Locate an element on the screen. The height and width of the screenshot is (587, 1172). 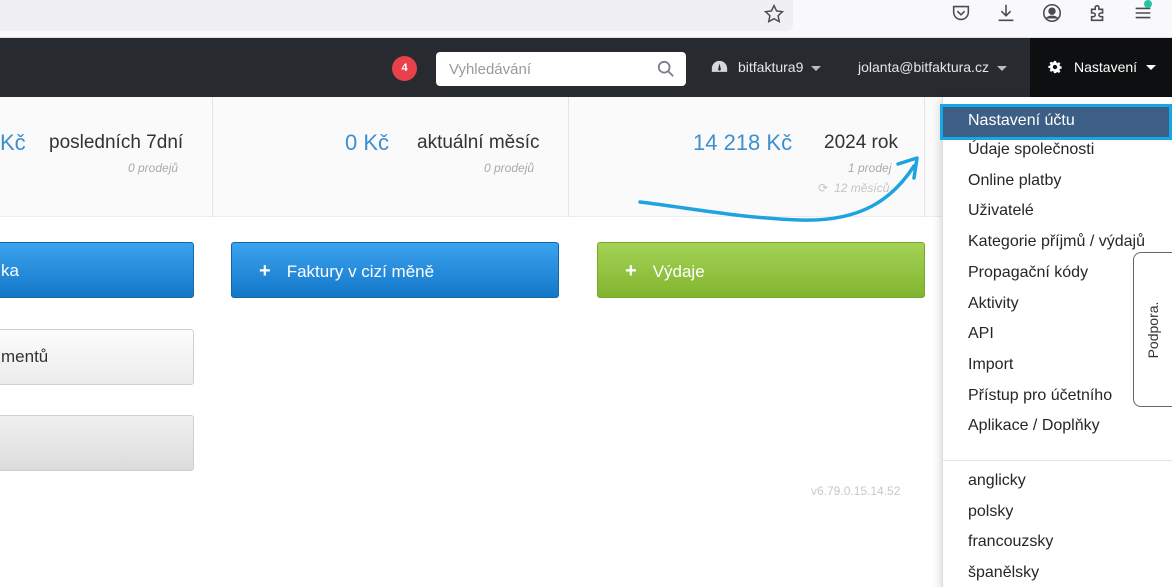
dropdown-item-company-details: Údaje společnosti is located at coordinates (1031, 150).